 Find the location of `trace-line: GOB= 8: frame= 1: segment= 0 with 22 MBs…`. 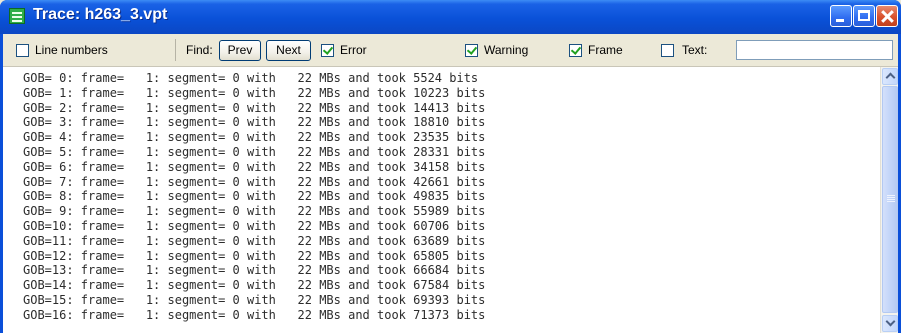

trace-line: GOB= 8: frame= 1: segment= 0 with 22 MBs… is located at coordinates (254, 196).